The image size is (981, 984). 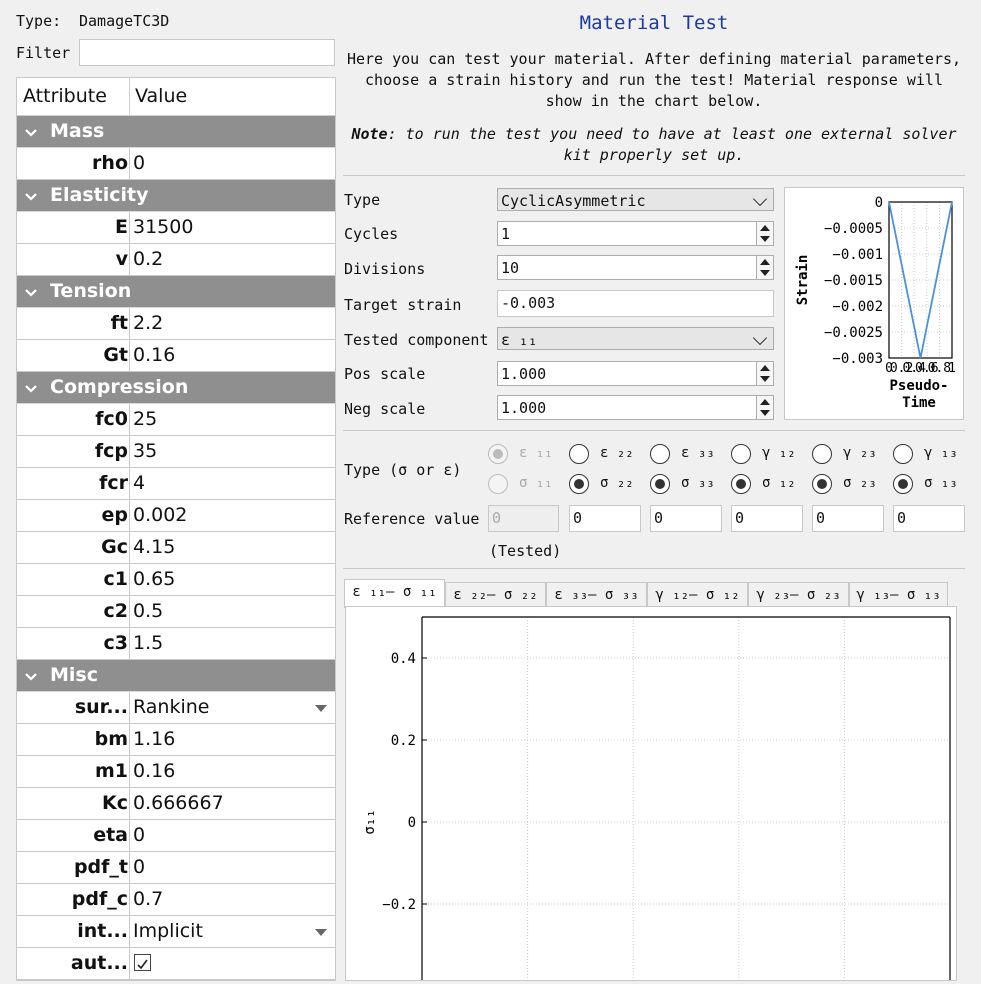 What do you see at coordinates (232, 451) in the screenshot?
I see `property-value-cell: 35` at bounding box center [232, 451].